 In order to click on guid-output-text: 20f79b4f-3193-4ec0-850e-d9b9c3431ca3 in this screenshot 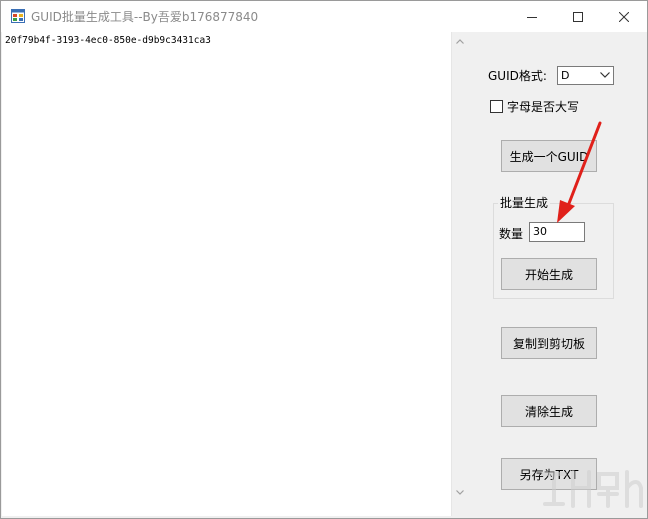, I will do `click(108, 40)`.